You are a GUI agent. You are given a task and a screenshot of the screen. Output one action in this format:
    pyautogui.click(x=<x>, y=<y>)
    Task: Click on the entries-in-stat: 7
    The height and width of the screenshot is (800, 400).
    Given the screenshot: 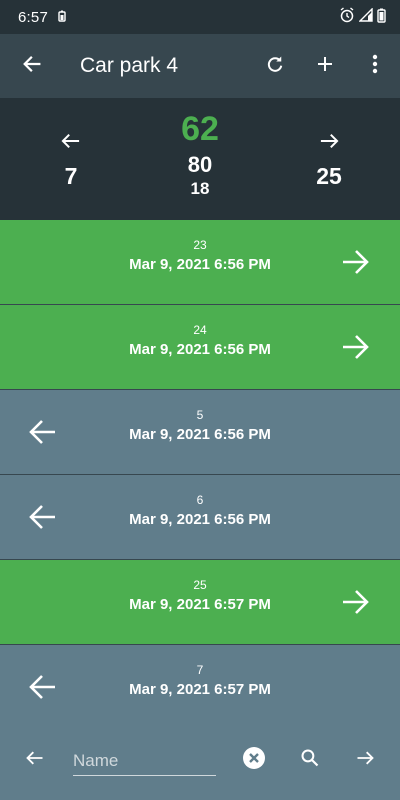 What is the action you would take?
    pyautogui.click(x=71, y=160)
    